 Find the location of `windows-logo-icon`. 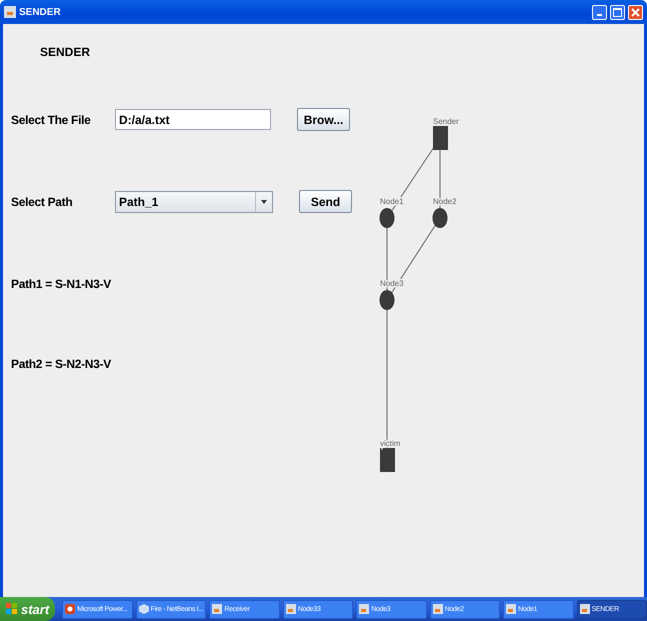

windows-logo-icon is located at coordinates (12, 609).